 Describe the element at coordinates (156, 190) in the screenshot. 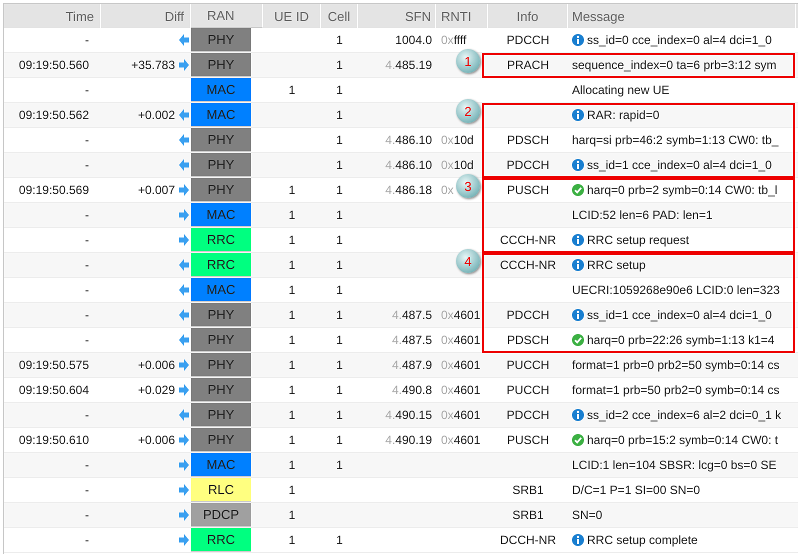

I see `diff-text: +0.007` at that location.